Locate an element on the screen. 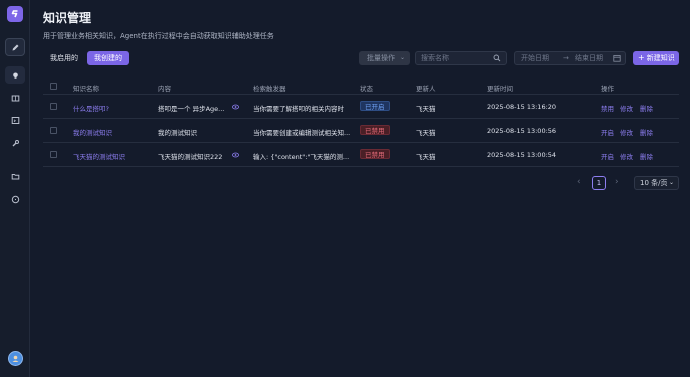 This screenshot has height=377, width=690. new-knowledge-button: + 新建知识 is located at coordinates (656, 58).